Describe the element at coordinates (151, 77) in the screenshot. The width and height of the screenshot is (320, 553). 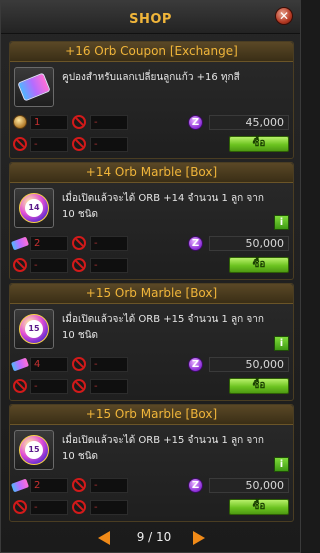
I see `item-description: คูปองสำหรับแลกเปลี่ยนลูกแก้ว +16 ทุกสี` at that location.